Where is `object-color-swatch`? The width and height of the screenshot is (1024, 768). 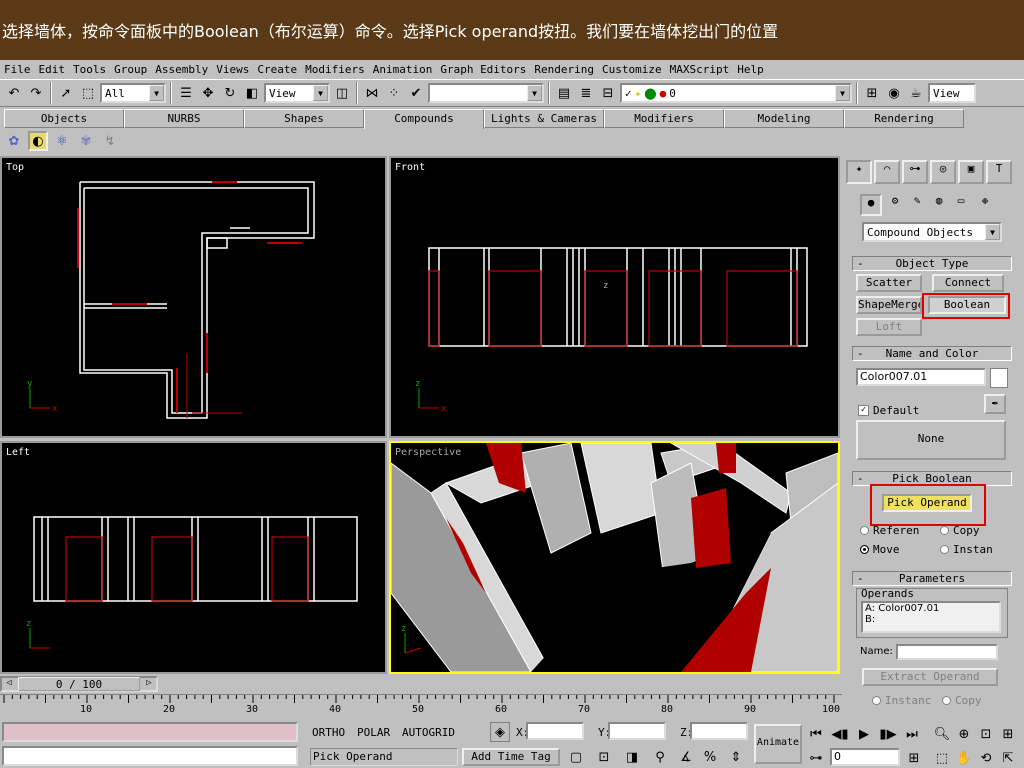 object-color-swatch is located at coordinates (999, 378).